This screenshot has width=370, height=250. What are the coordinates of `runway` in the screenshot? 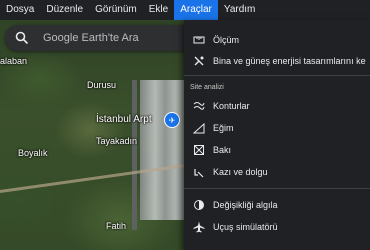 It's located at (134, 155).